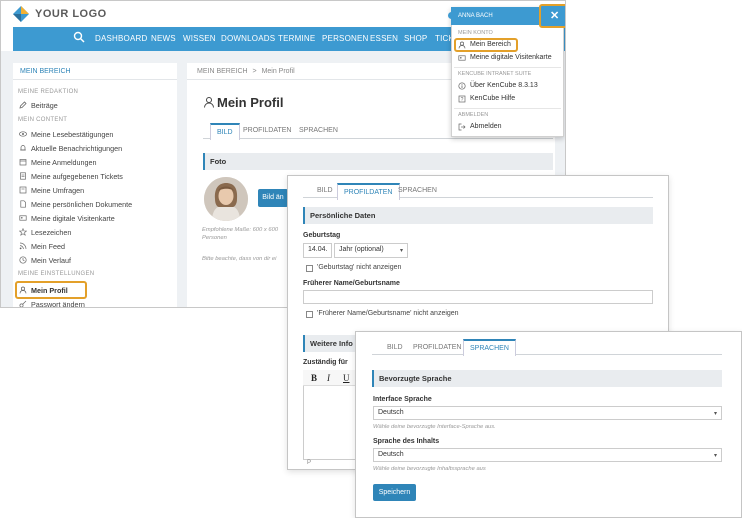 Image resolution: width=742 pixels, height=518 pixels. Describe the element at coordinates (48, 246) in the screenshot. I see `sidebar-item-feed: Mein Feed` at that location.